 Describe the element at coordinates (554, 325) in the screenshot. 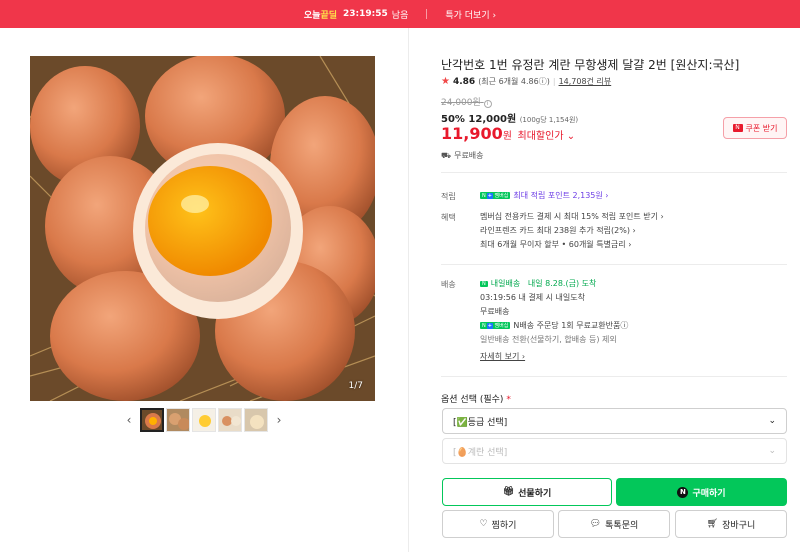

I see `exchange-info: N + 멤버십 N배송 주문당 1회 무료교환반품ⓘ` at that location.